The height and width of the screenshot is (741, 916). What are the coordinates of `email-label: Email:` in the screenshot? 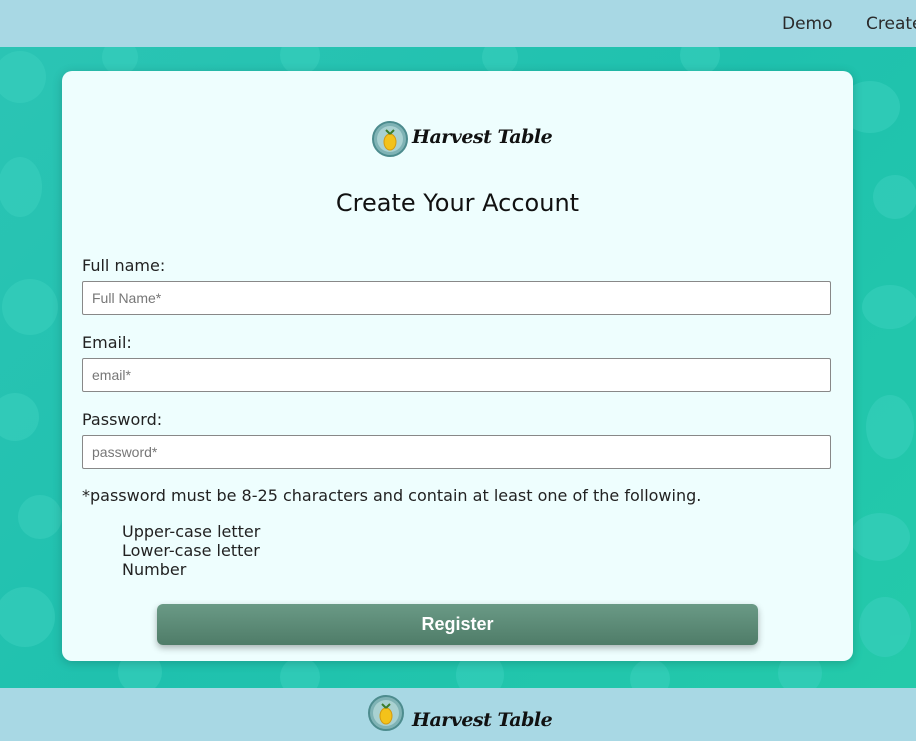 It's located at (107, 342).